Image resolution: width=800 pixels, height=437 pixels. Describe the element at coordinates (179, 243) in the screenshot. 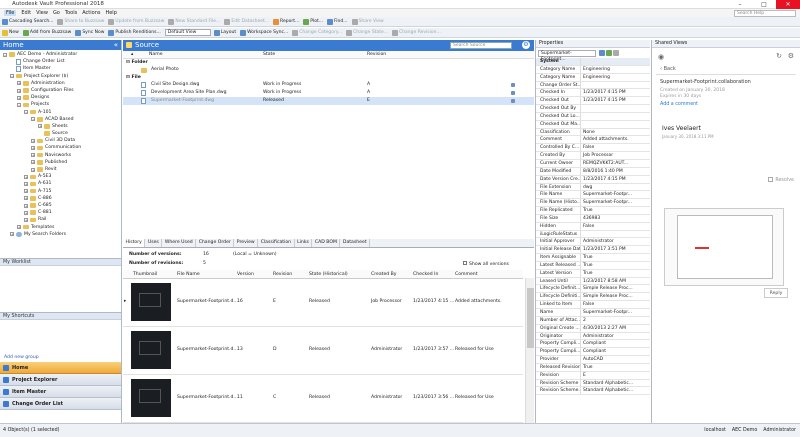

I see `tab-where-used: Where Used` at that location.